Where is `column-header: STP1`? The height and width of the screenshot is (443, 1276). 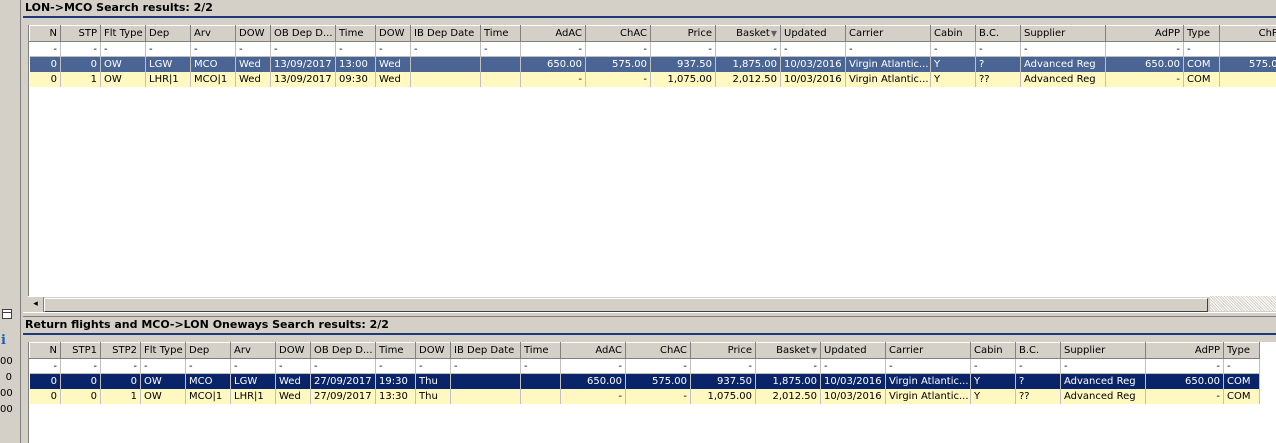
column-header: STP1 is located at coordinates (80, 350).